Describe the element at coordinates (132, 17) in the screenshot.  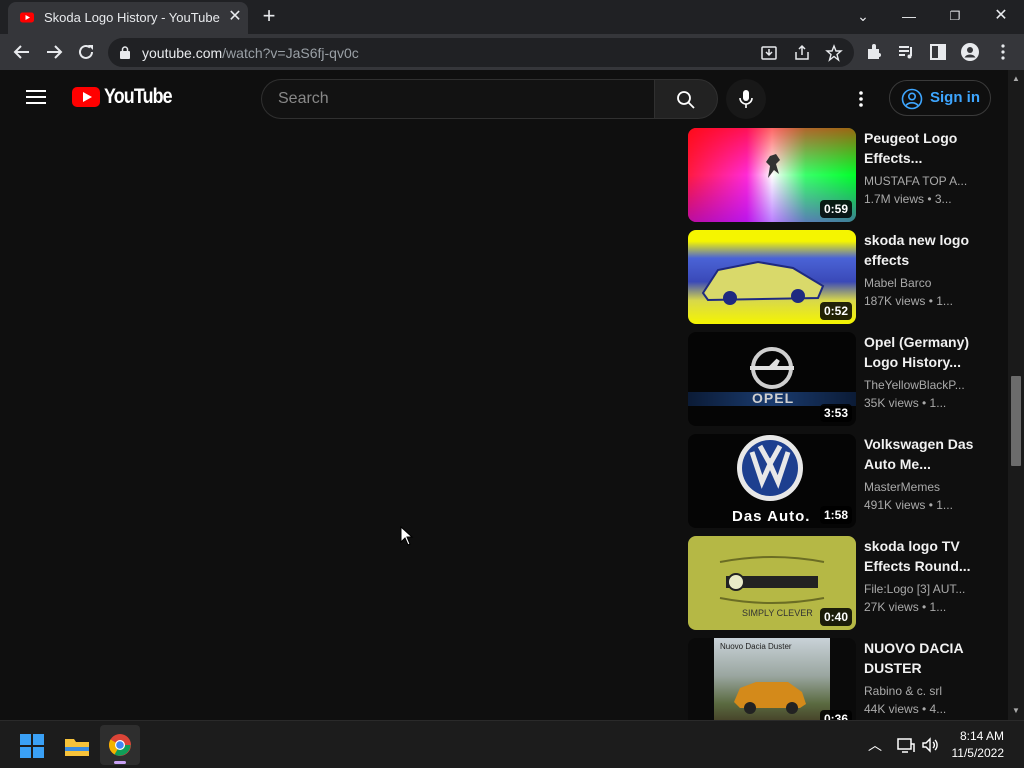
I see `tab-title: Skoda Logo History - YouTube` at that location.